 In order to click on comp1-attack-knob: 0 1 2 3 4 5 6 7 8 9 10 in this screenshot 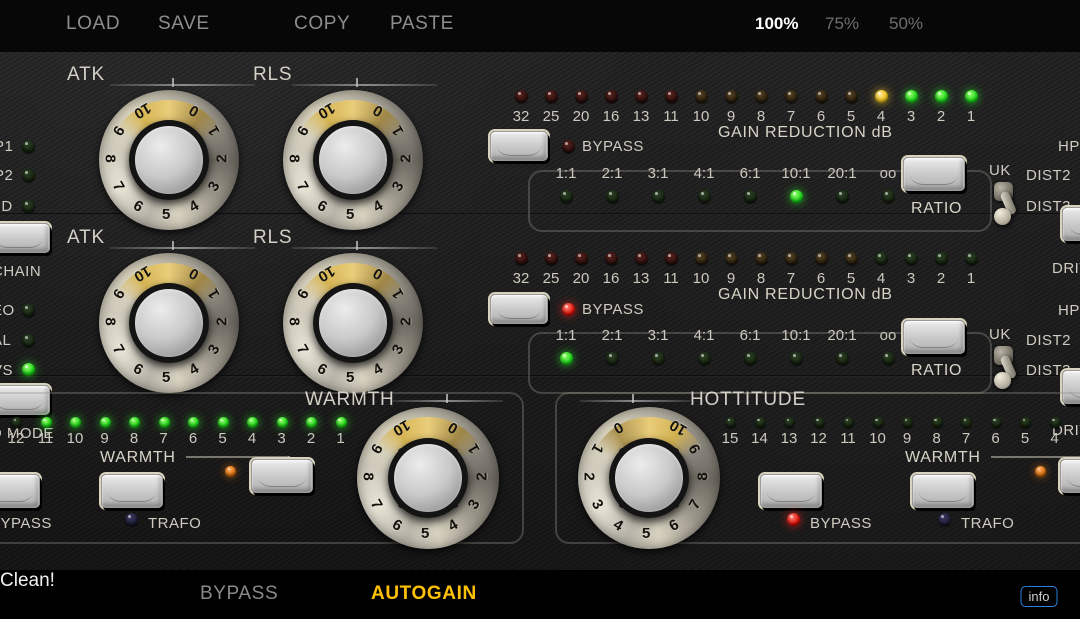, I will do `click(169, 160)`.